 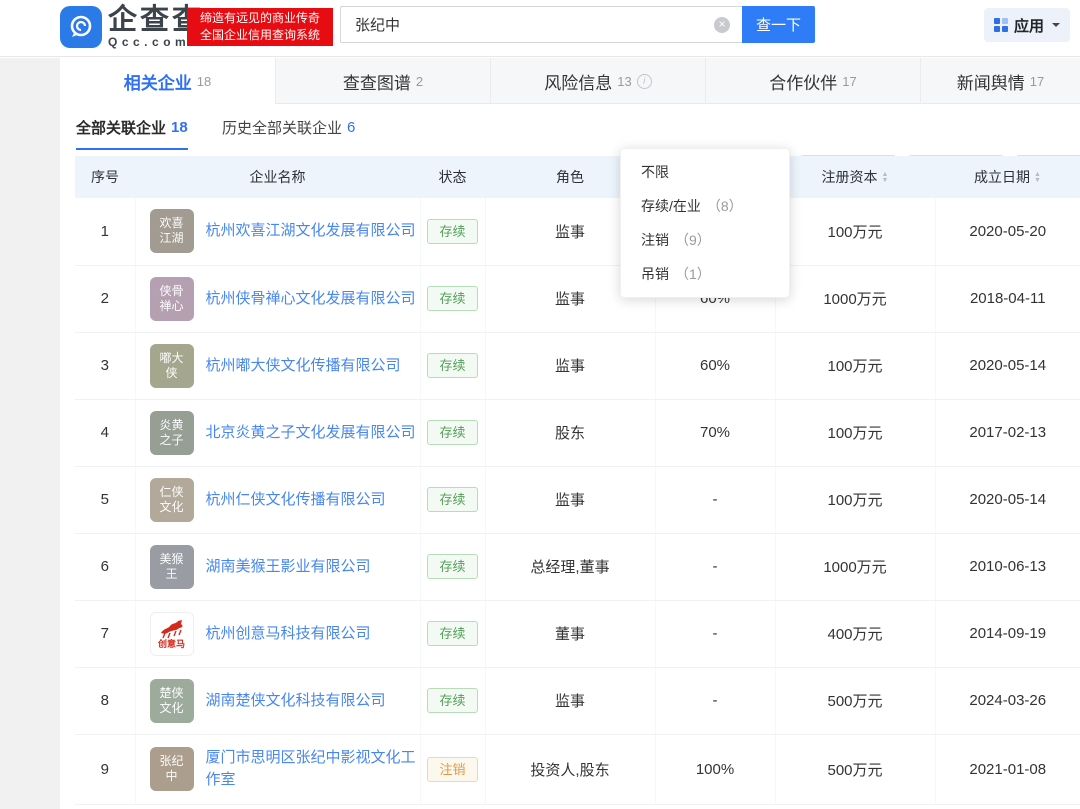 What do you see at coordinates (311, 299) in the screenshot?
I see `company-name-link: 杭州侠骨禅心文化发展有限公司` at bounding box center [311, 299].